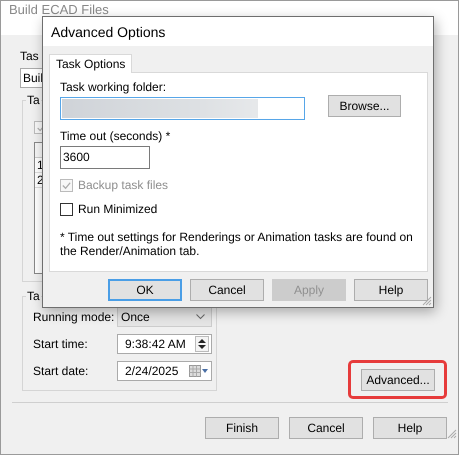 The width and height of the screenshot is (459, 455). What do you see at coordinates (61, 371) in the screenshot?
I see `field-label: Start date:` at bounding box center [61, 371].